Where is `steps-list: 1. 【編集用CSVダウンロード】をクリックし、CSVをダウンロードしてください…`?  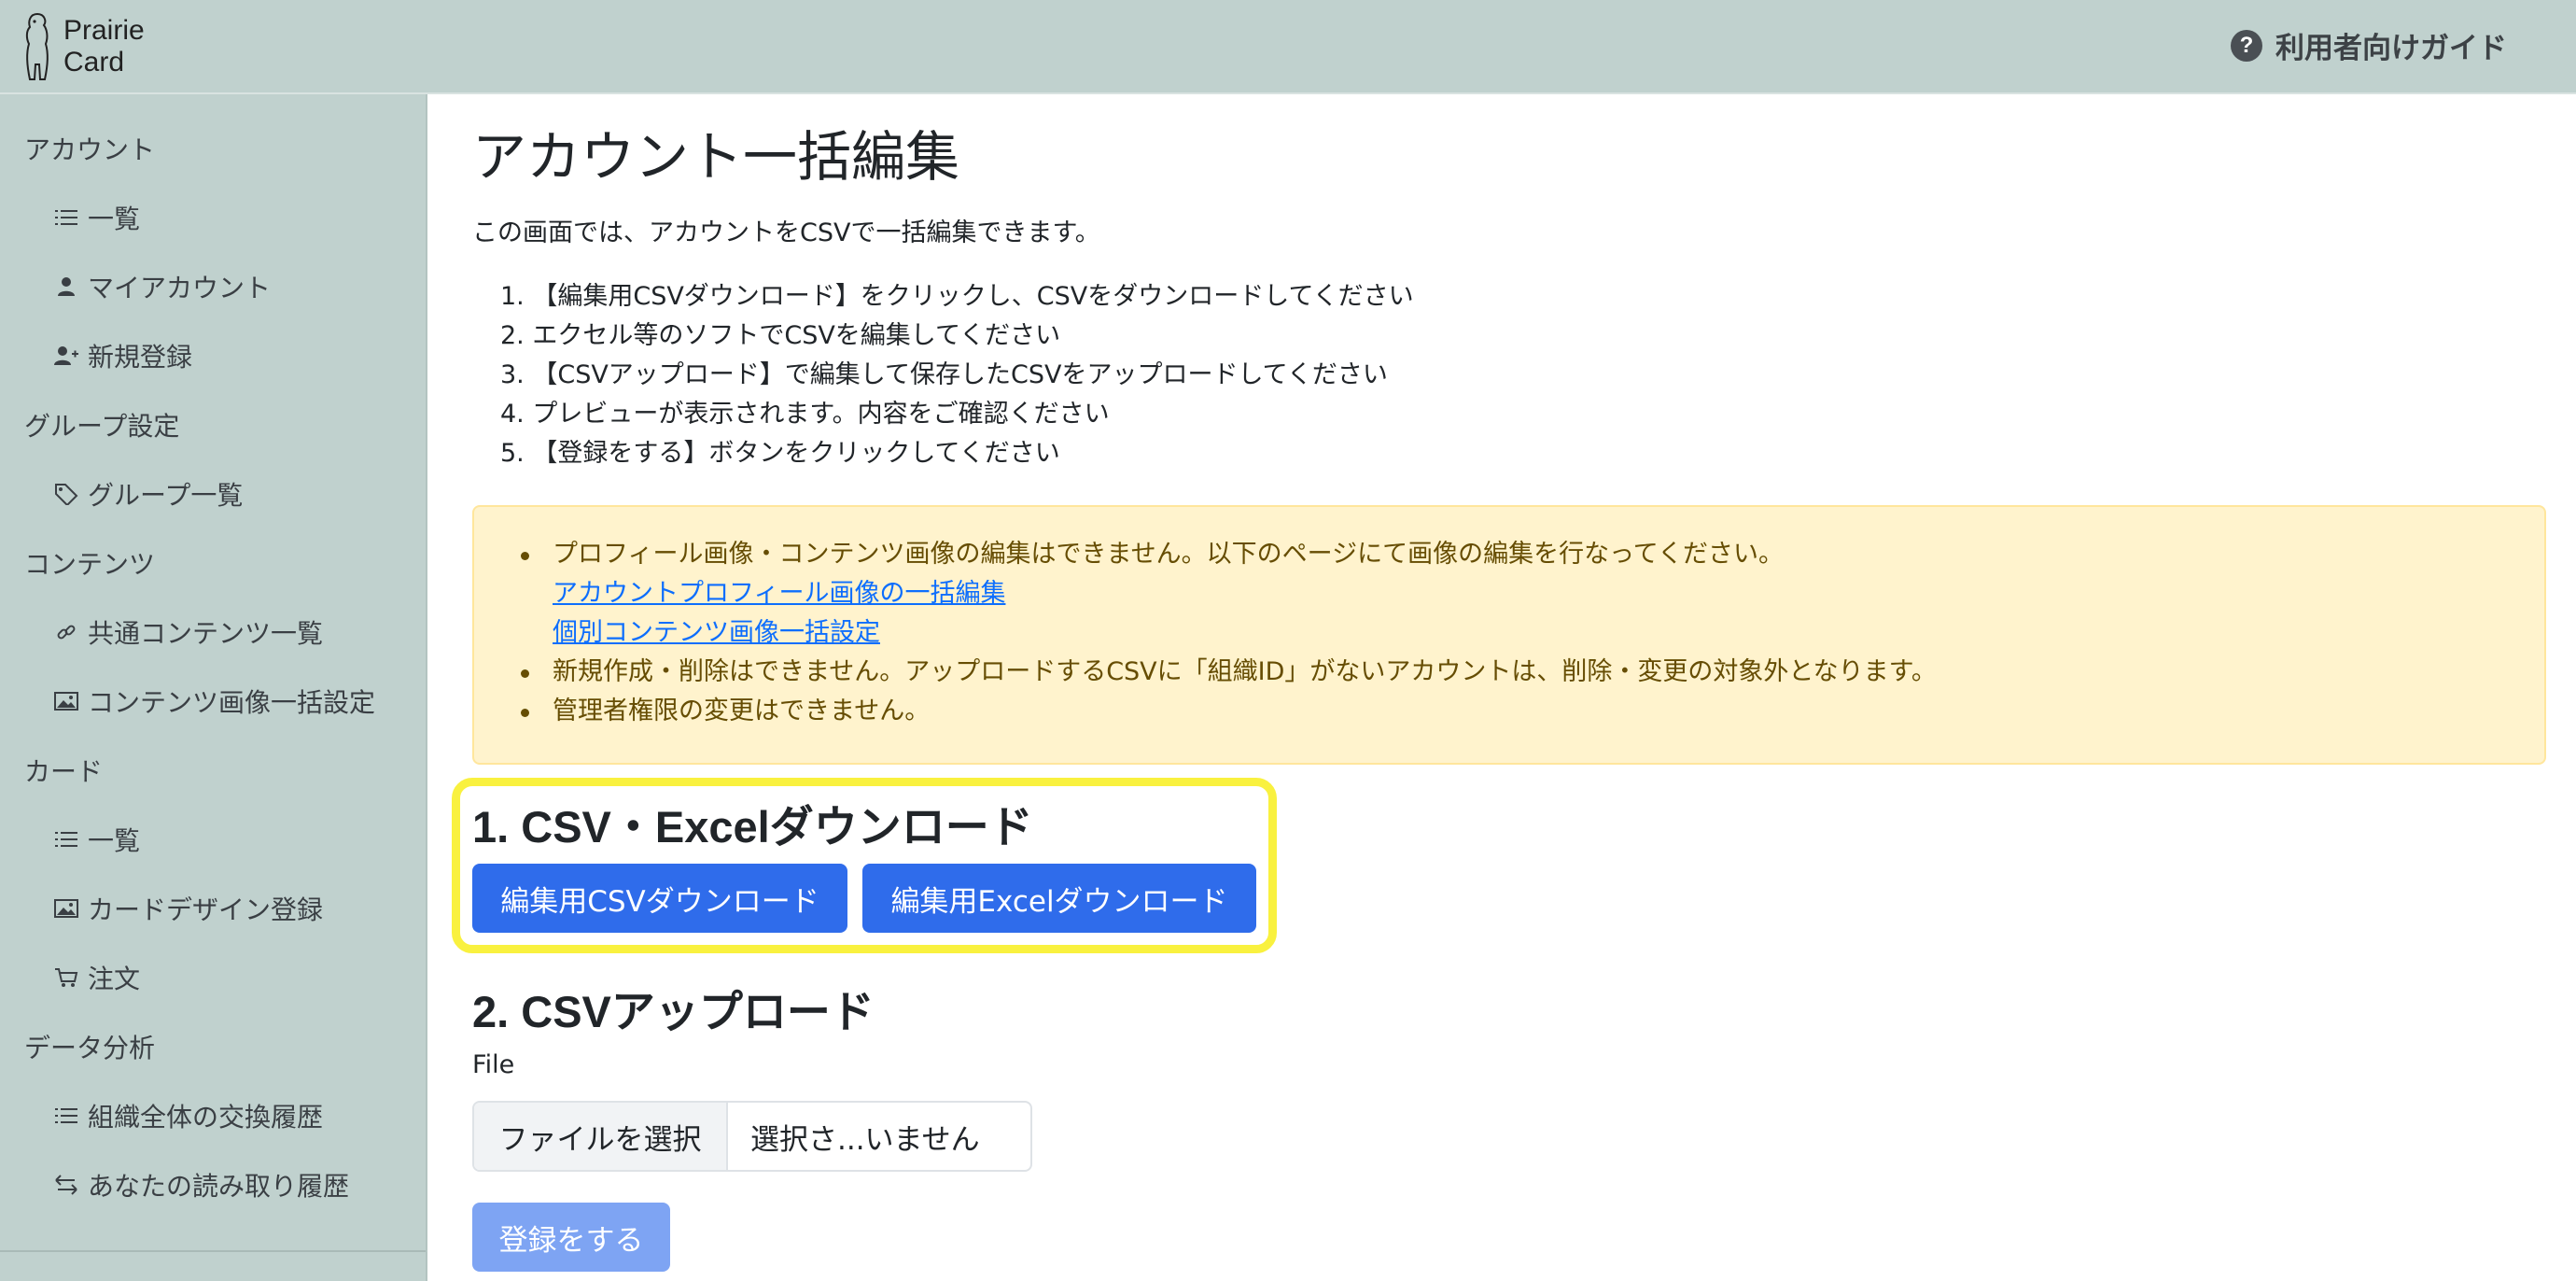 steps-list: 1. 【編集用CSVダウンロード】をクリックし、CSVをダウンロードしてください… is located at coordinates (957, 375).